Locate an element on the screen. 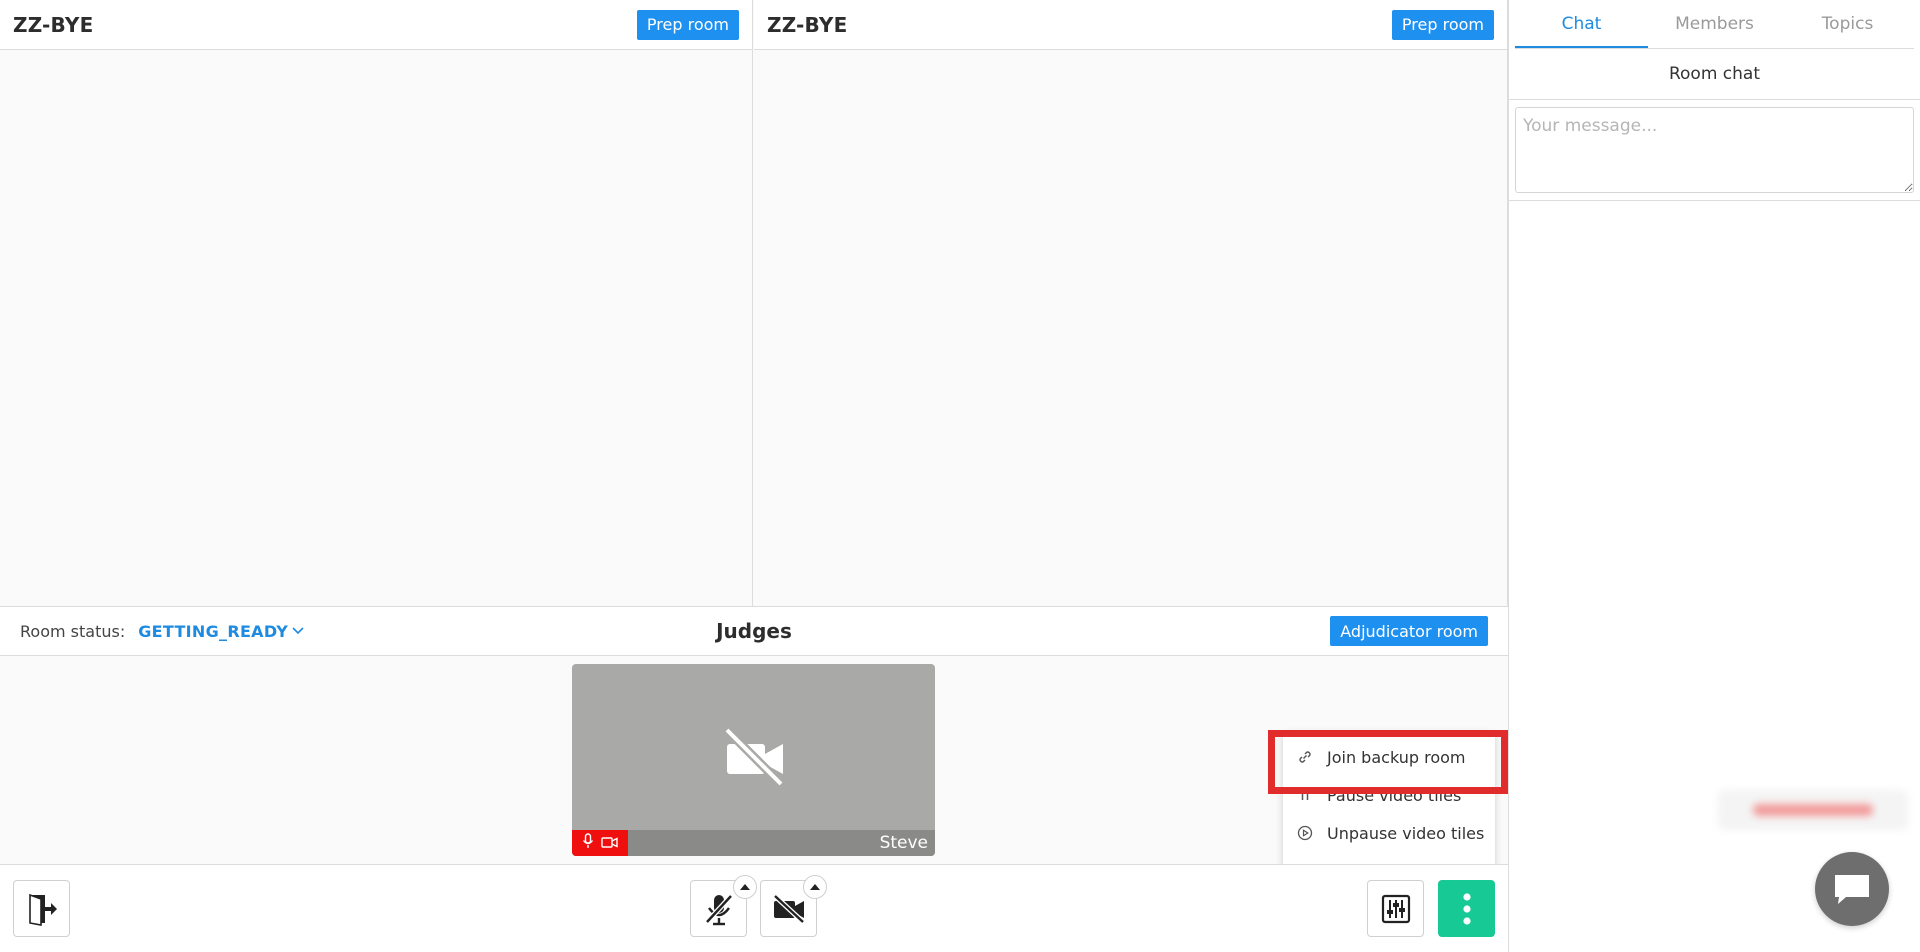 The height and width of the screenshot is (952, 1920). settings-sliders-icon is located at coordinates (1395, 908).